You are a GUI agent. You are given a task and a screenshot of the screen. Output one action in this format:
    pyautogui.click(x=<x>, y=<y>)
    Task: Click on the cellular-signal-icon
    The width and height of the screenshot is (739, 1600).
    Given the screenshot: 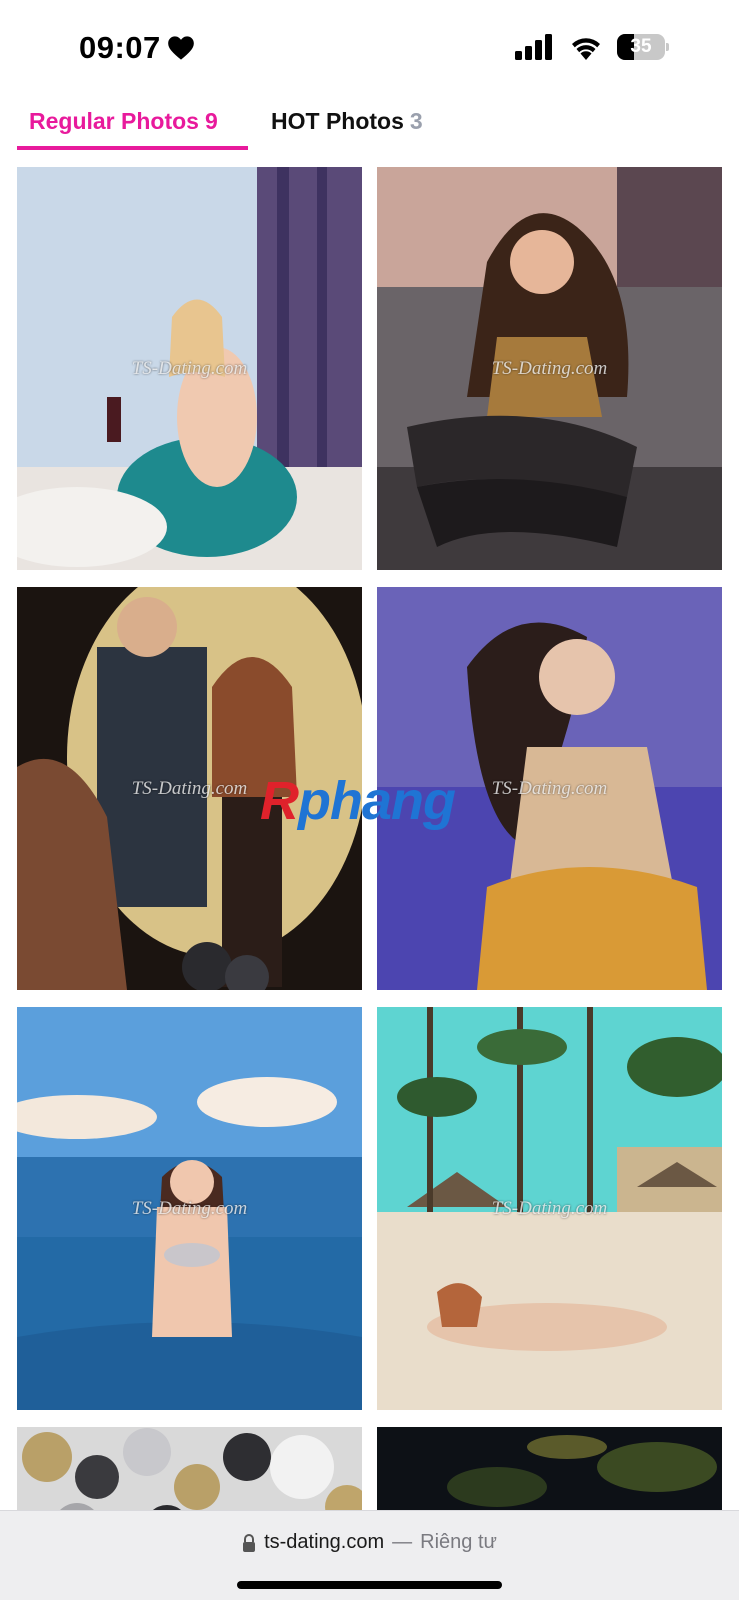 What is the action you would take?
    pyautogui.click(x=533, y=47)
    